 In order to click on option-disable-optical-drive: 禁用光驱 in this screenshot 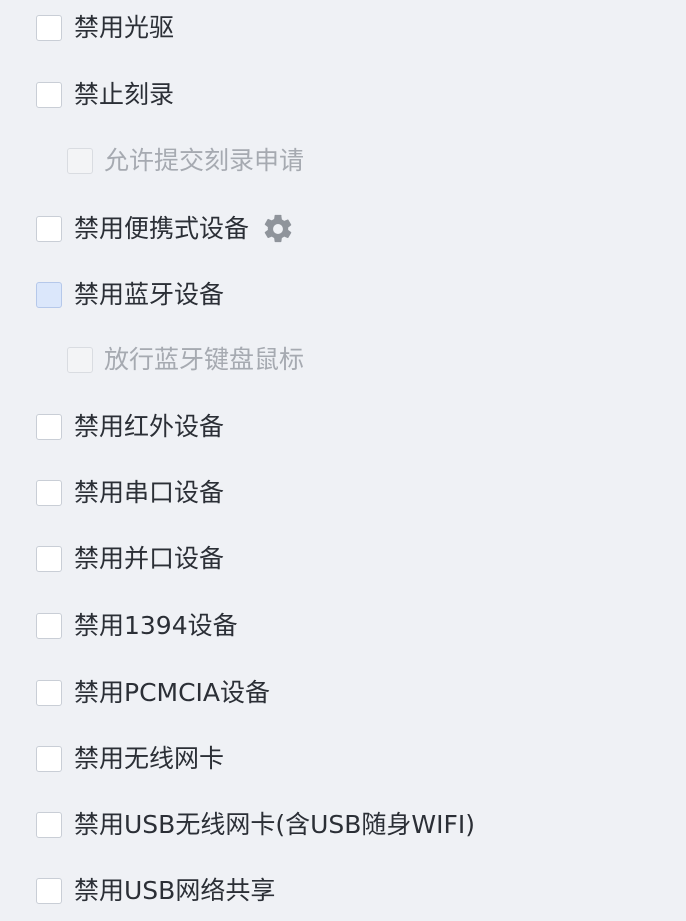, I will do `click(105, 28)`.